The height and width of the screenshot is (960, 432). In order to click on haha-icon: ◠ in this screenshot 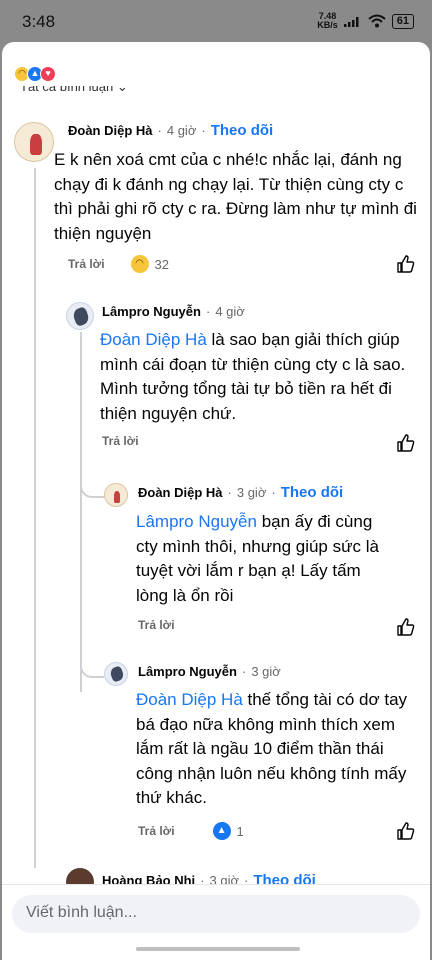, I will do `click(139, 264)`.